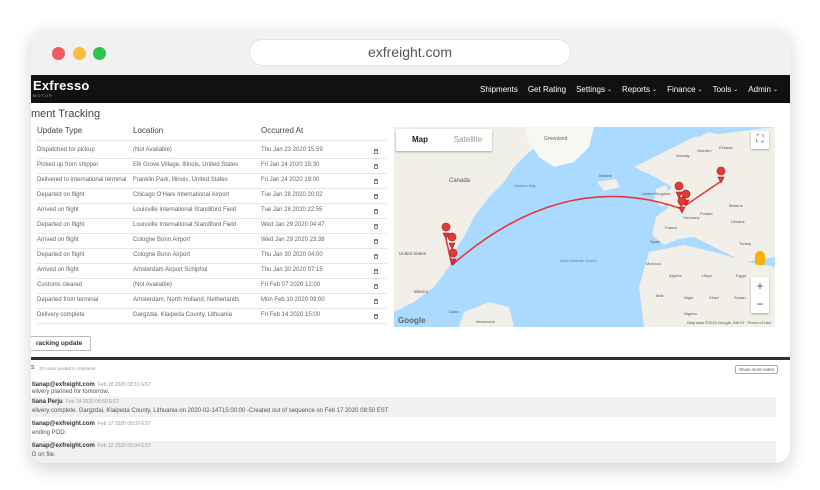 Image resolution: width=820 pixels, height=490 pixels. I want to click on cell-occurred-at: Tue Jan 28 2020 22:55, so click(292, 210).